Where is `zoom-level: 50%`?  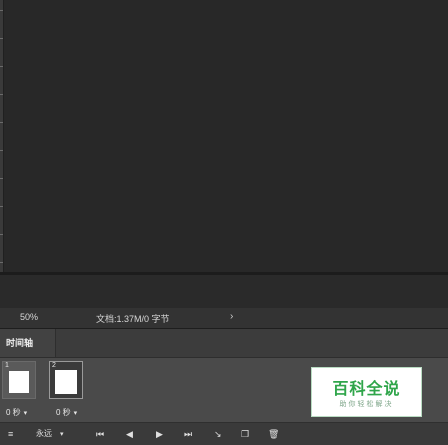
zoom-level: 50% is located at coordinates (29, 317).